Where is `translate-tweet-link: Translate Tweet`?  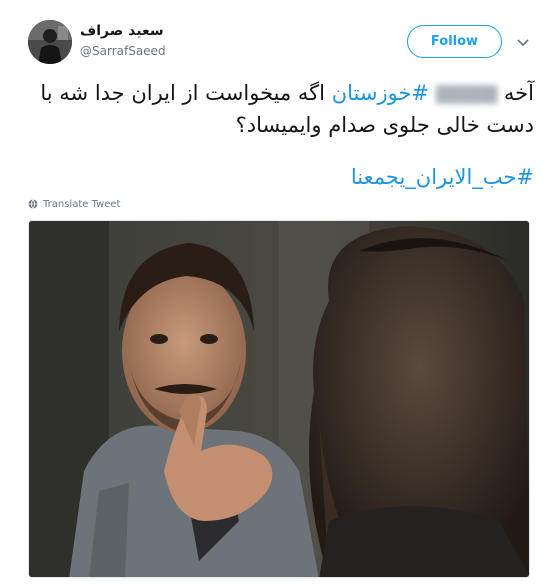 translate-tweet-link: Translate Tweet is located at coordinates (74, 204).